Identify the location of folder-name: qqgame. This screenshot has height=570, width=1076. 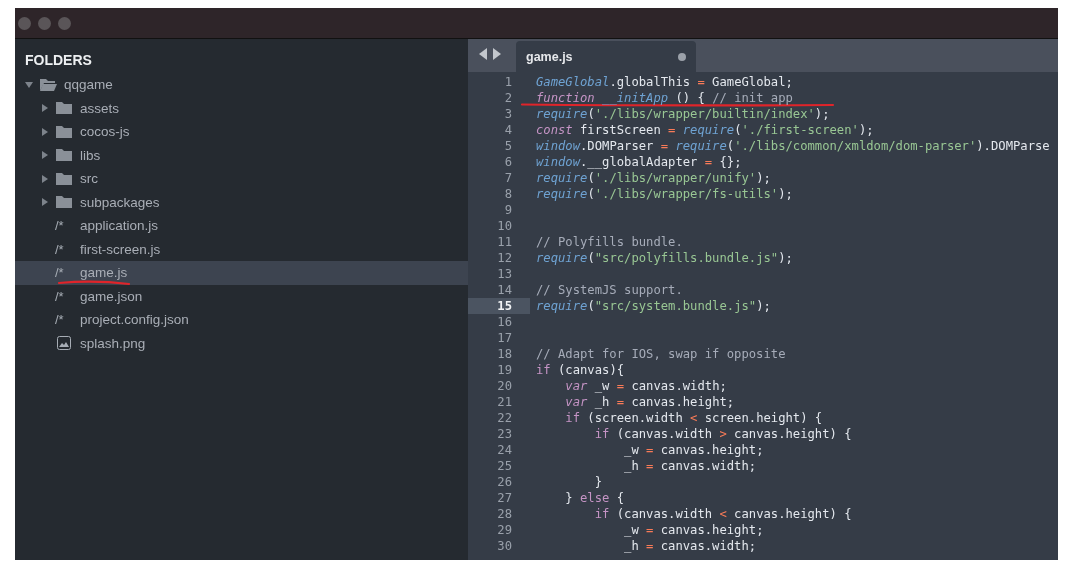
(88, 85).